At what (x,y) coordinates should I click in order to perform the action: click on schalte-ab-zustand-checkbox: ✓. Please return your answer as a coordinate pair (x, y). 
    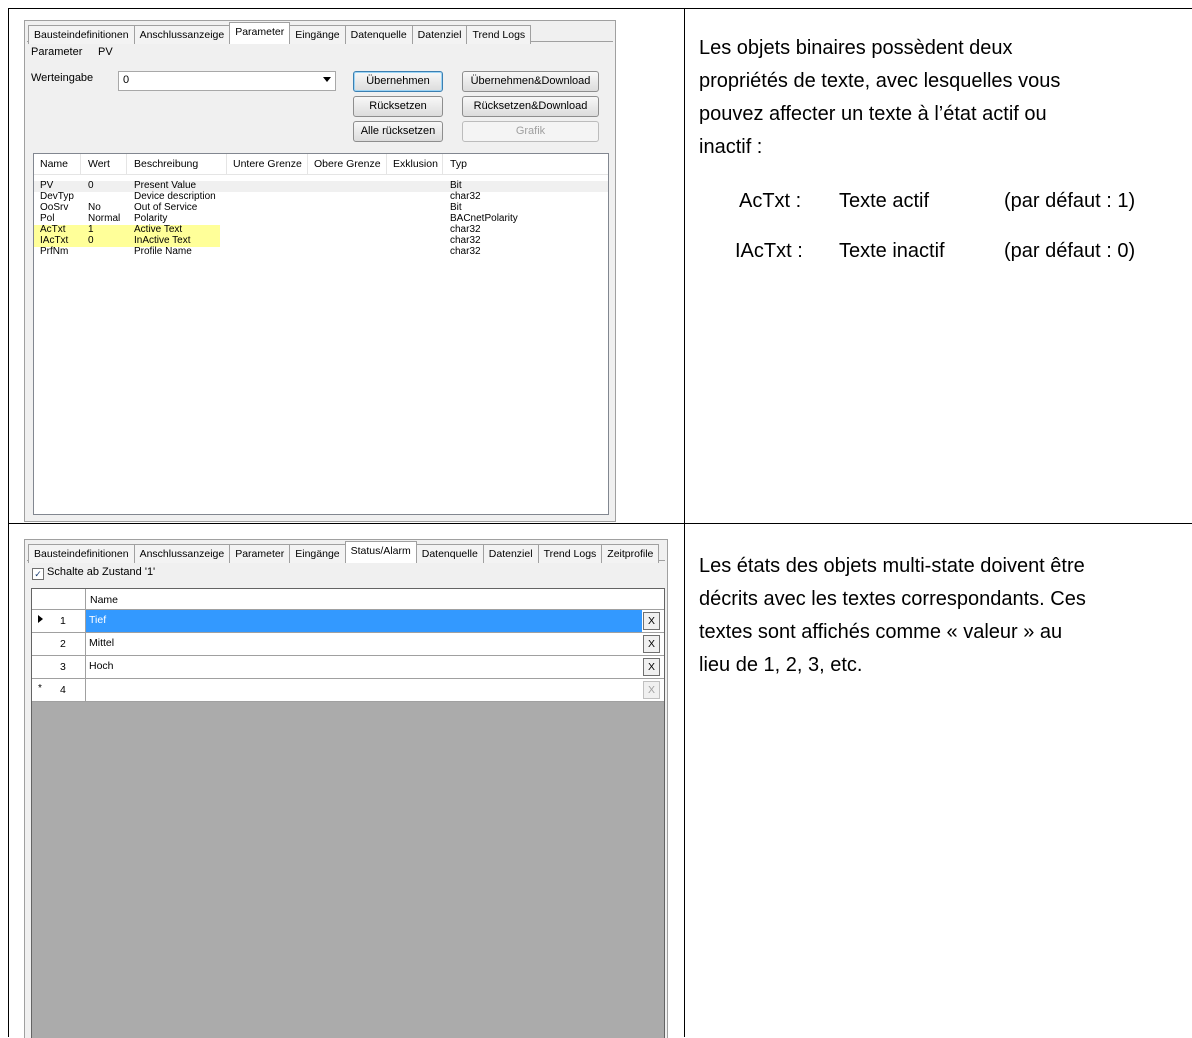
    Looking at the image, I should click on (38, 574).